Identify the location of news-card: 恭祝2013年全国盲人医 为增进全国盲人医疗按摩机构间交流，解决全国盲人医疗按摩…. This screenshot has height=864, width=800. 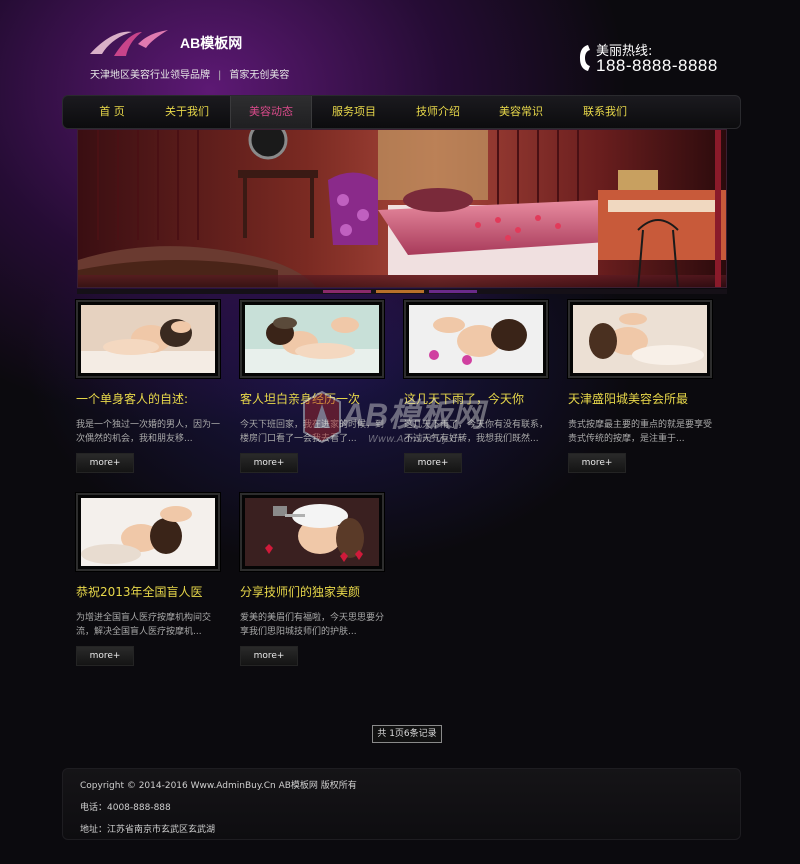
(151, 593).